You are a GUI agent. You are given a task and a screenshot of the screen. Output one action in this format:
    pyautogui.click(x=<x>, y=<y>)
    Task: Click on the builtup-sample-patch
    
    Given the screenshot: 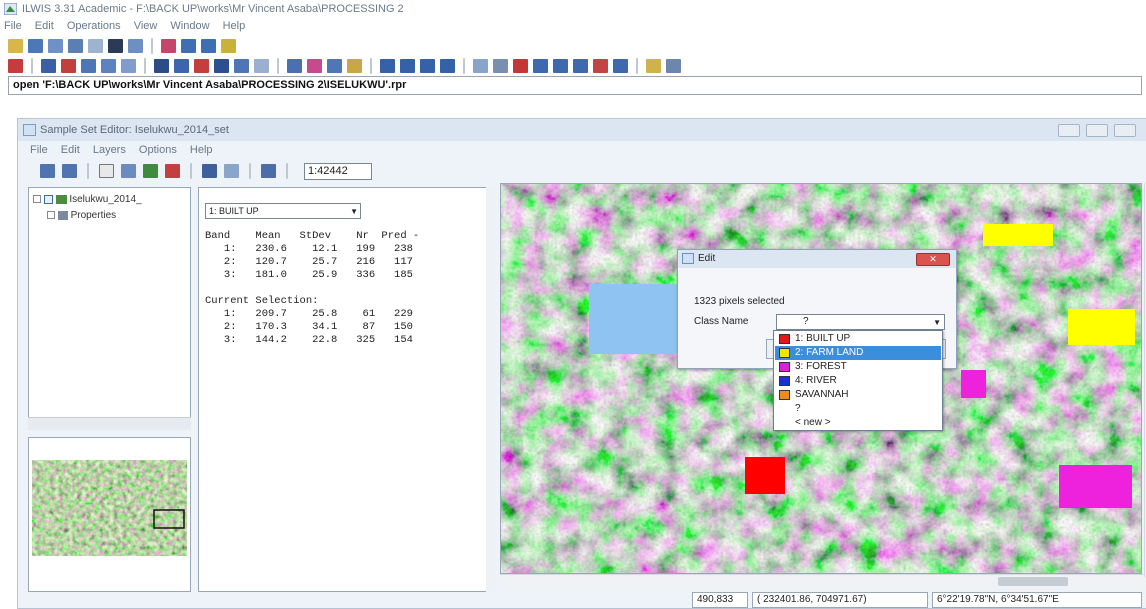 What is the action you would take?
    pyautogui.click(x=765, y=475)
    